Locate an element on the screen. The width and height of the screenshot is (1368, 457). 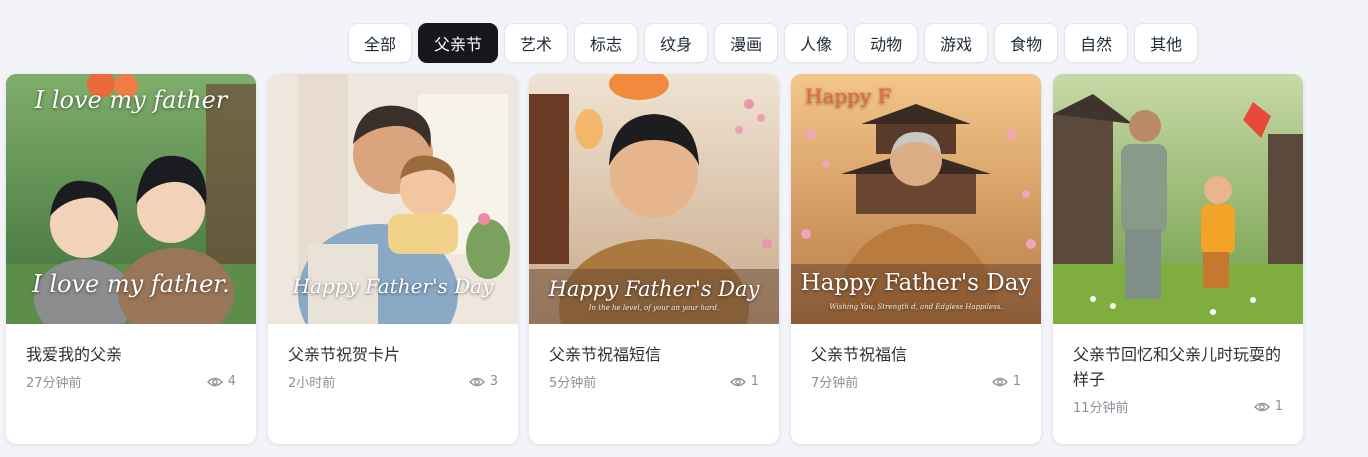
view-count: 4 is located at coordinates (221, 381).